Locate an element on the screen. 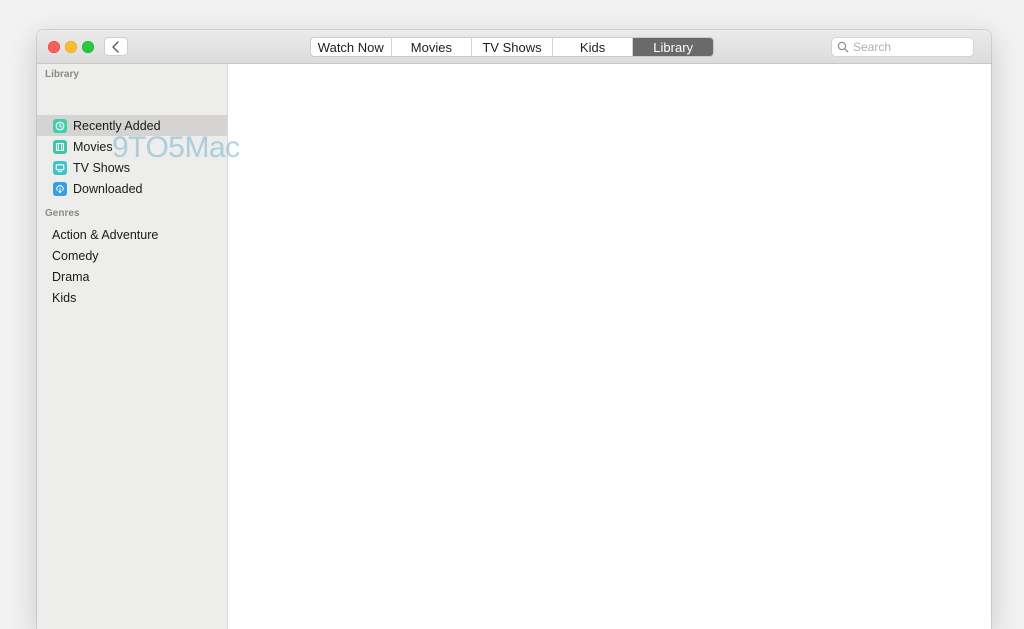  search-icon is located at coordinates (843, 47).